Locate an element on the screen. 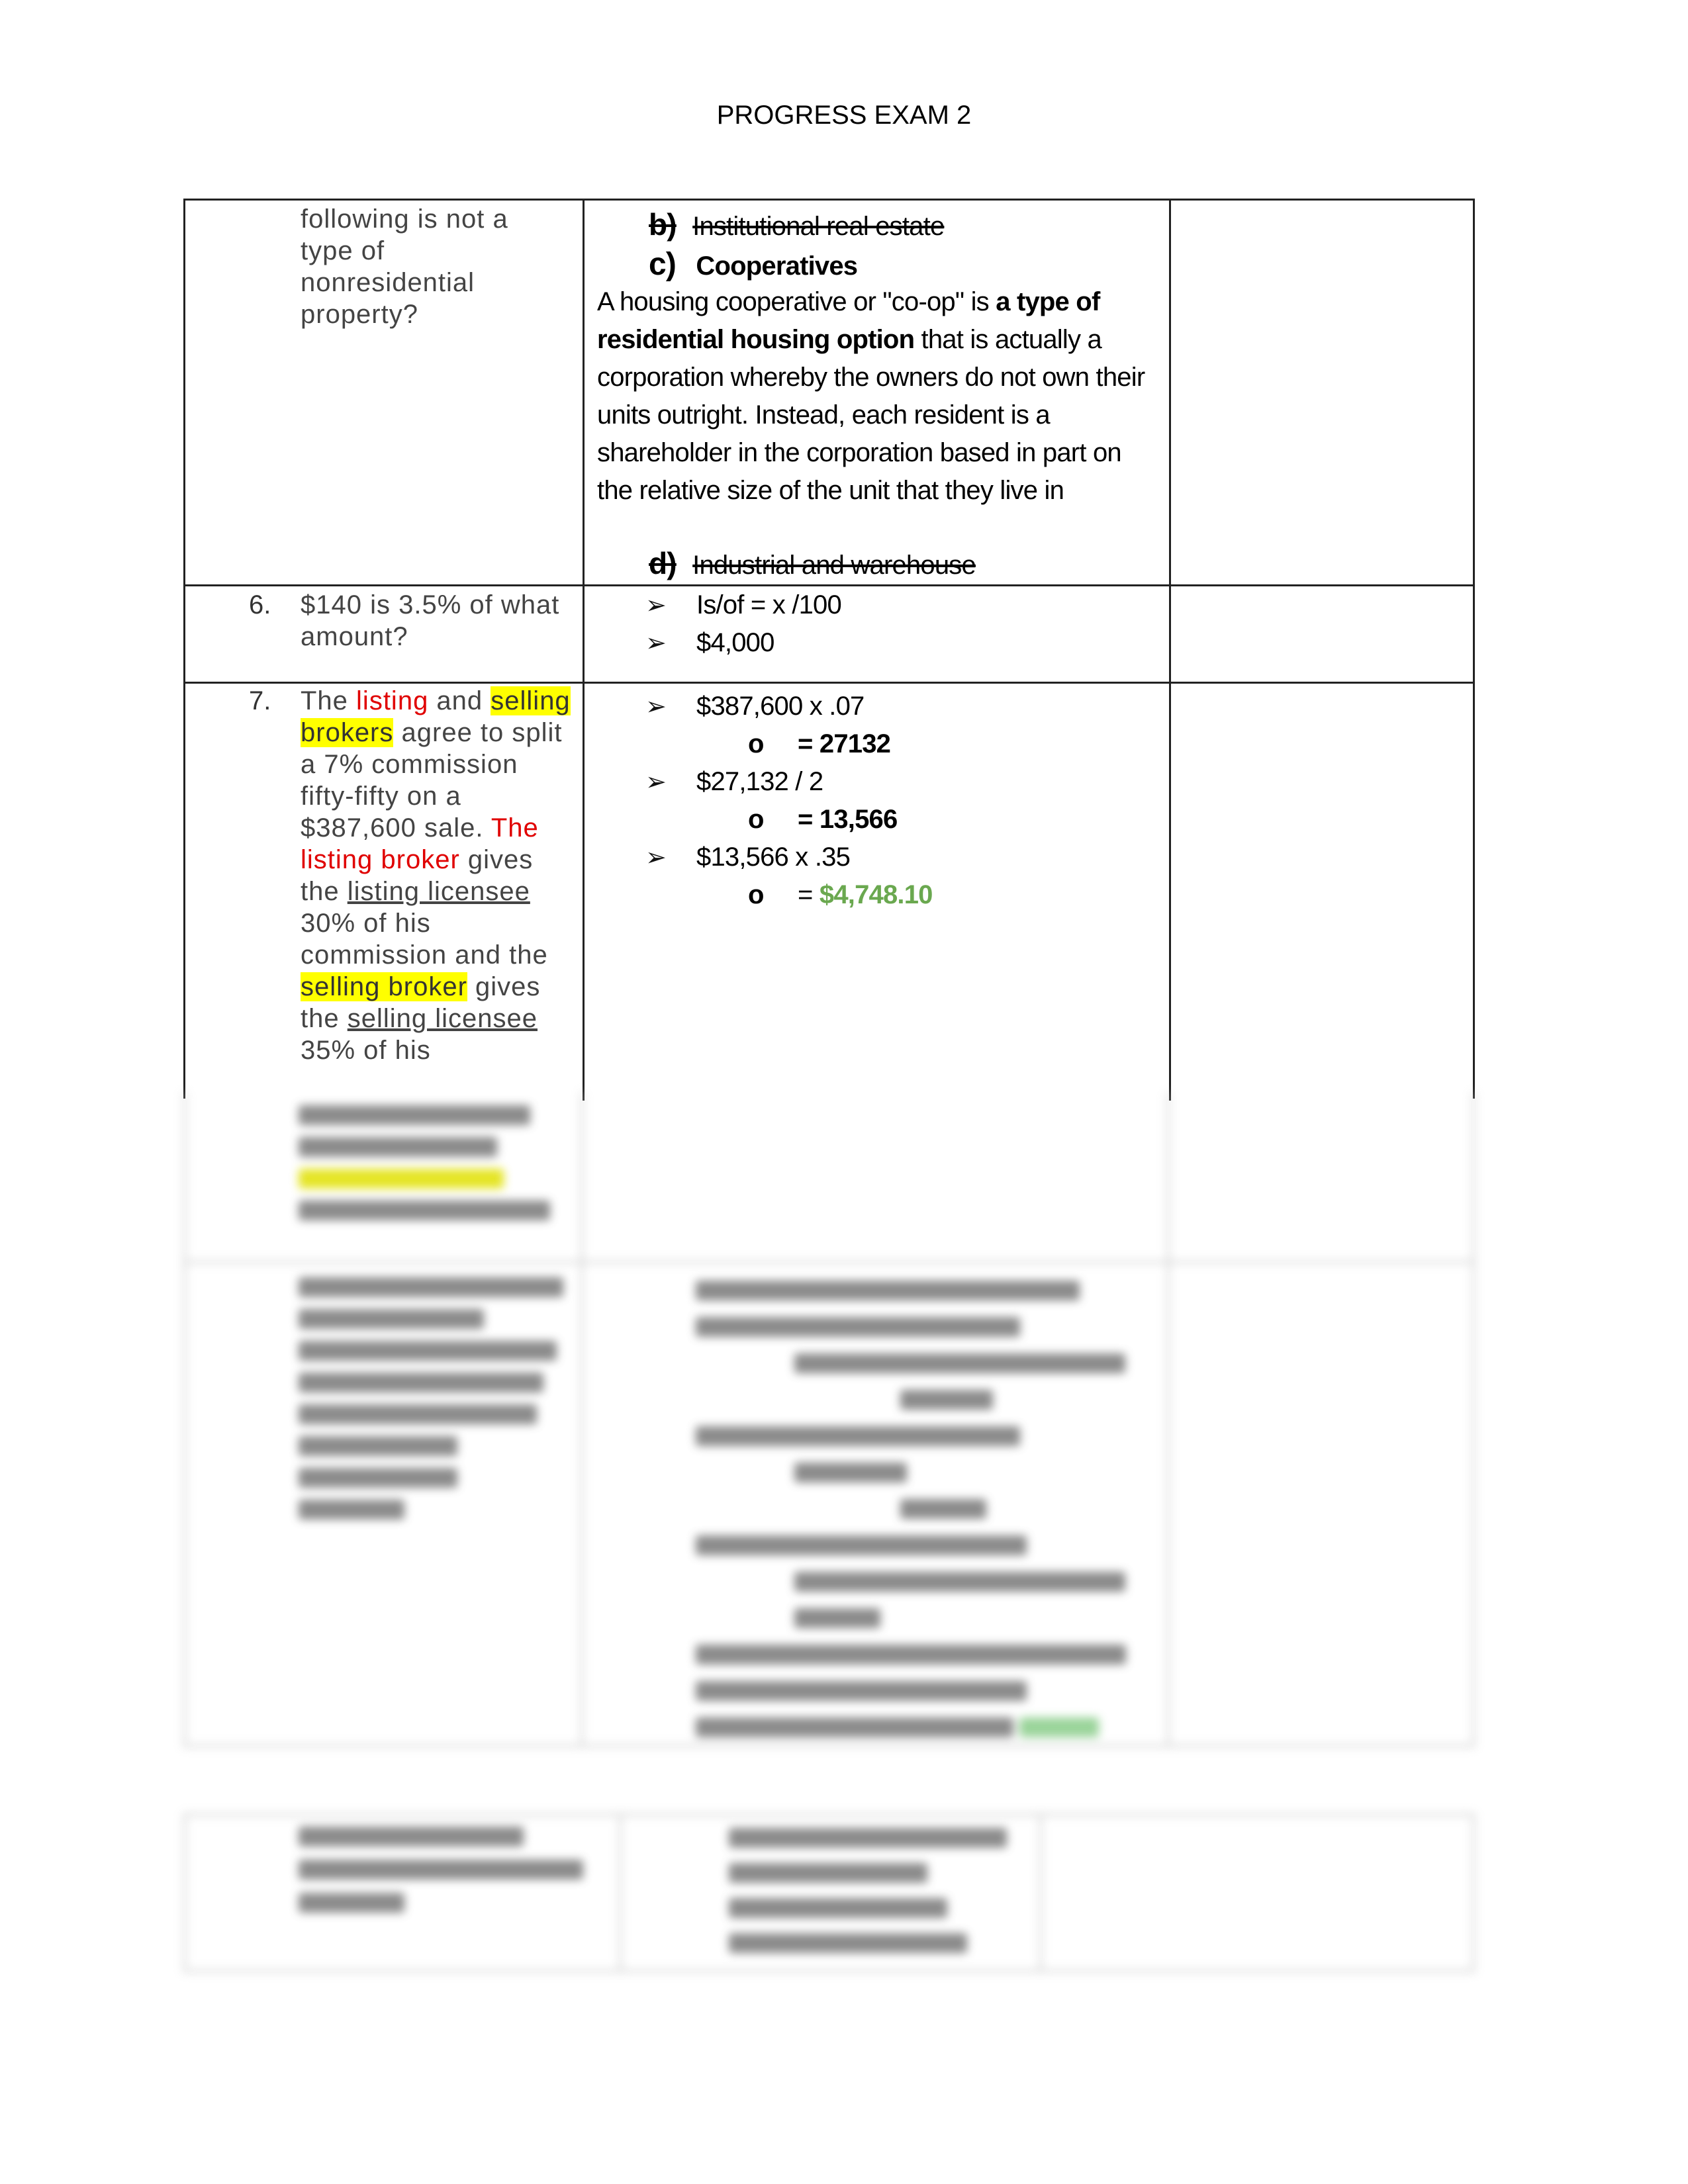 The height and width of the screenshot is (2184, 1688). option-d: d) Industrial and warehouse is located at coordinates (930, 564).